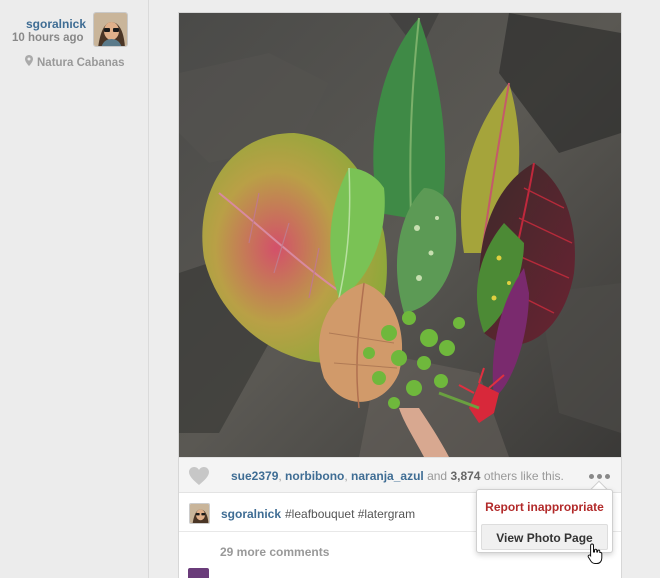  I want to click on liker-link: sue2379, so click(254, 476).